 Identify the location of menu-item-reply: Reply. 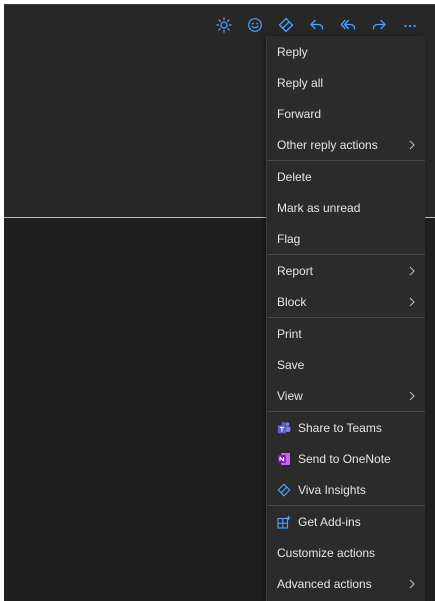
(346, 51).